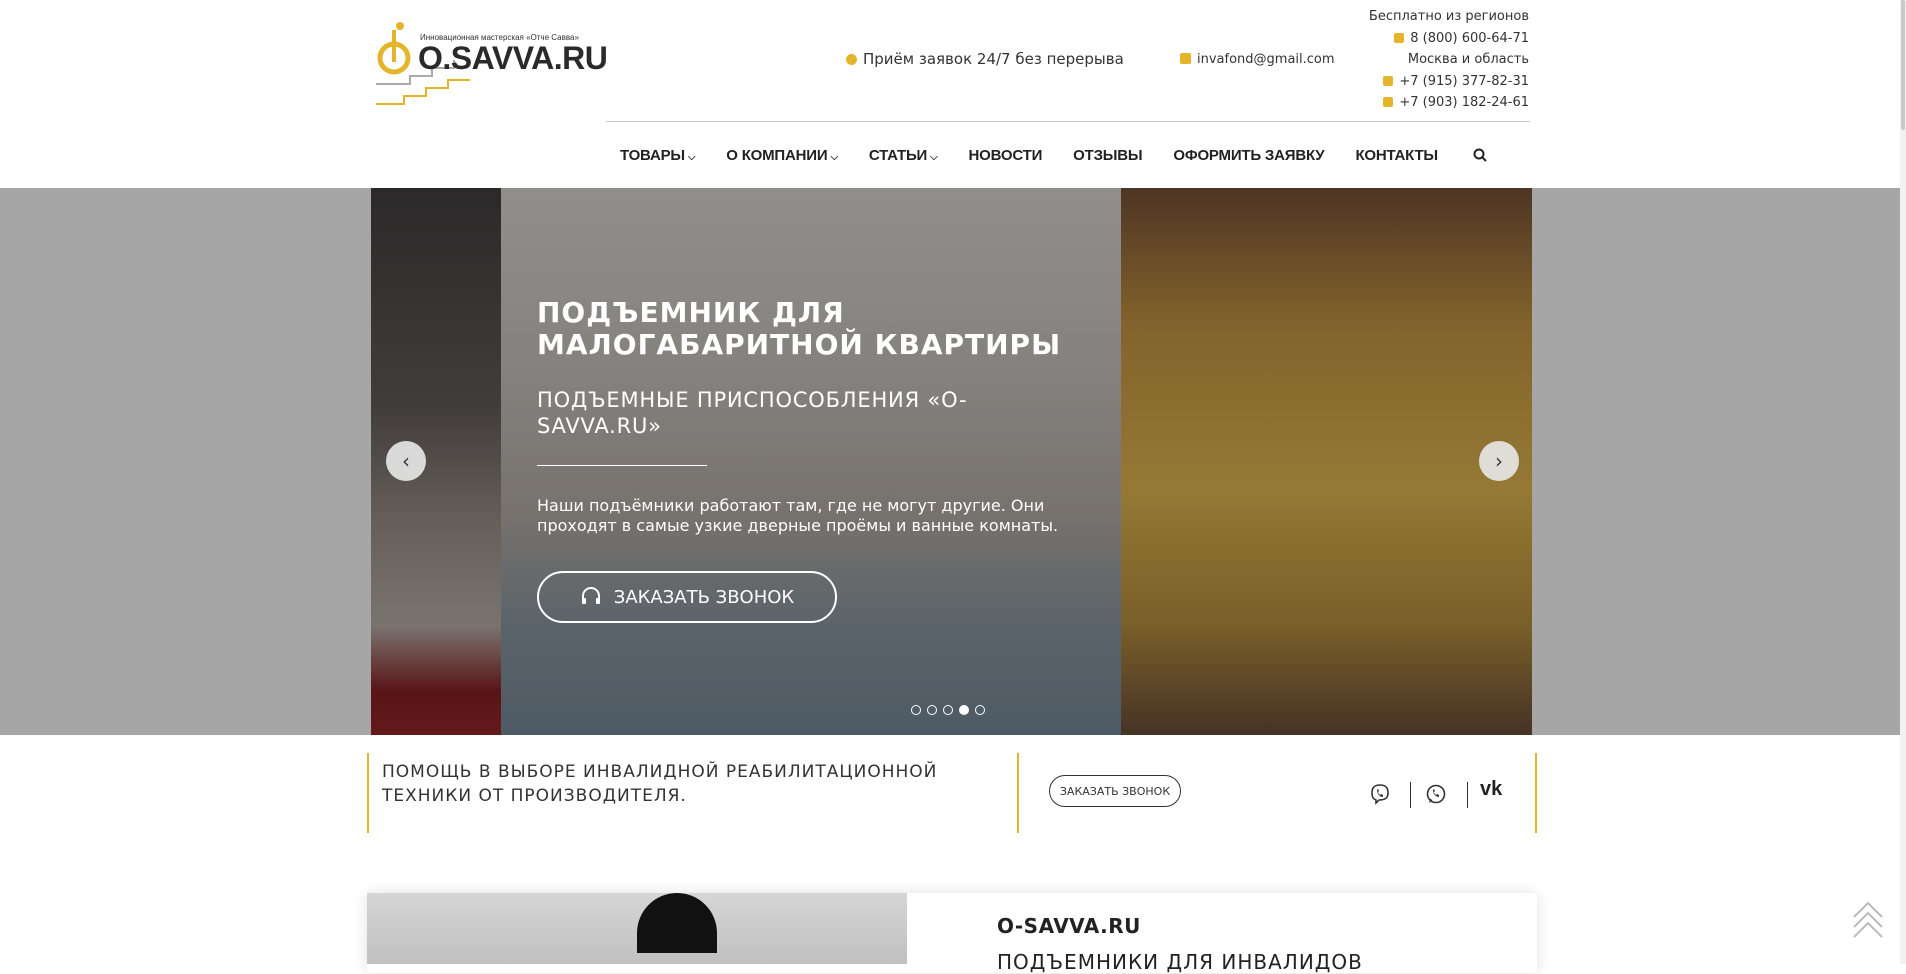 The width and height of the screenshot is (1906, 974). I want to click on nav-item-order: ОФОРМИТЬ ЗАЯВКУ, so click(1250, 155).